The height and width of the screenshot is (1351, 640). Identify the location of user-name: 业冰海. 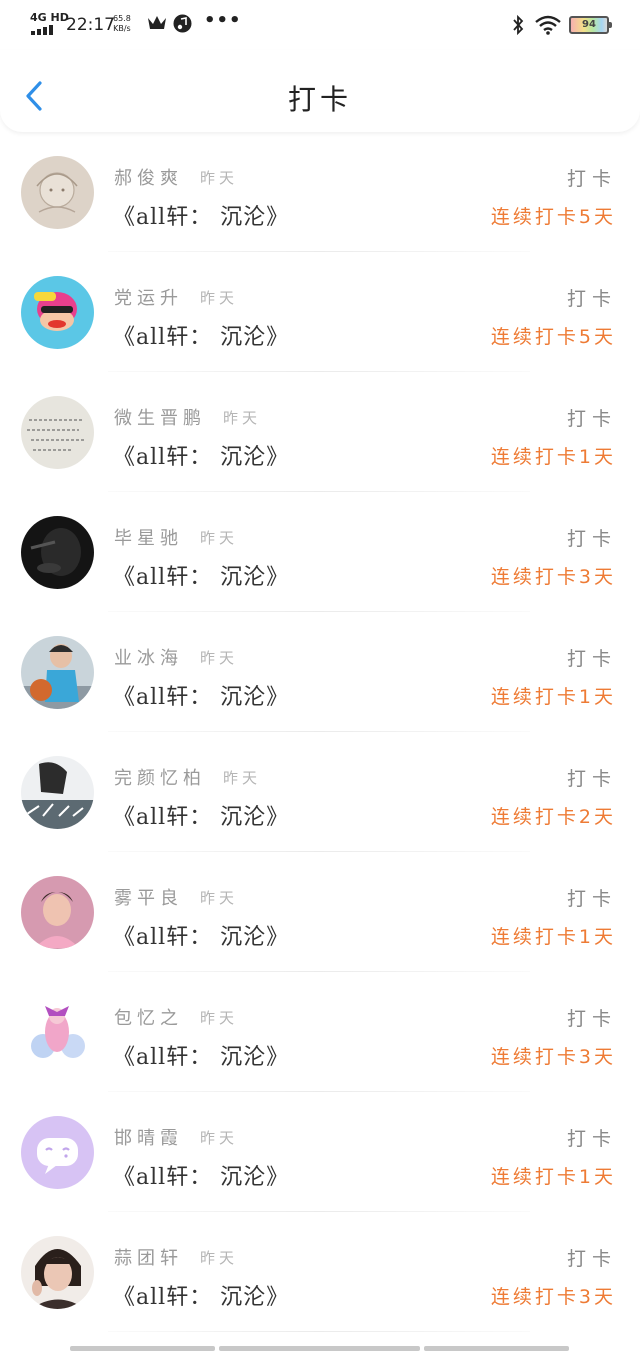
(148, 658).